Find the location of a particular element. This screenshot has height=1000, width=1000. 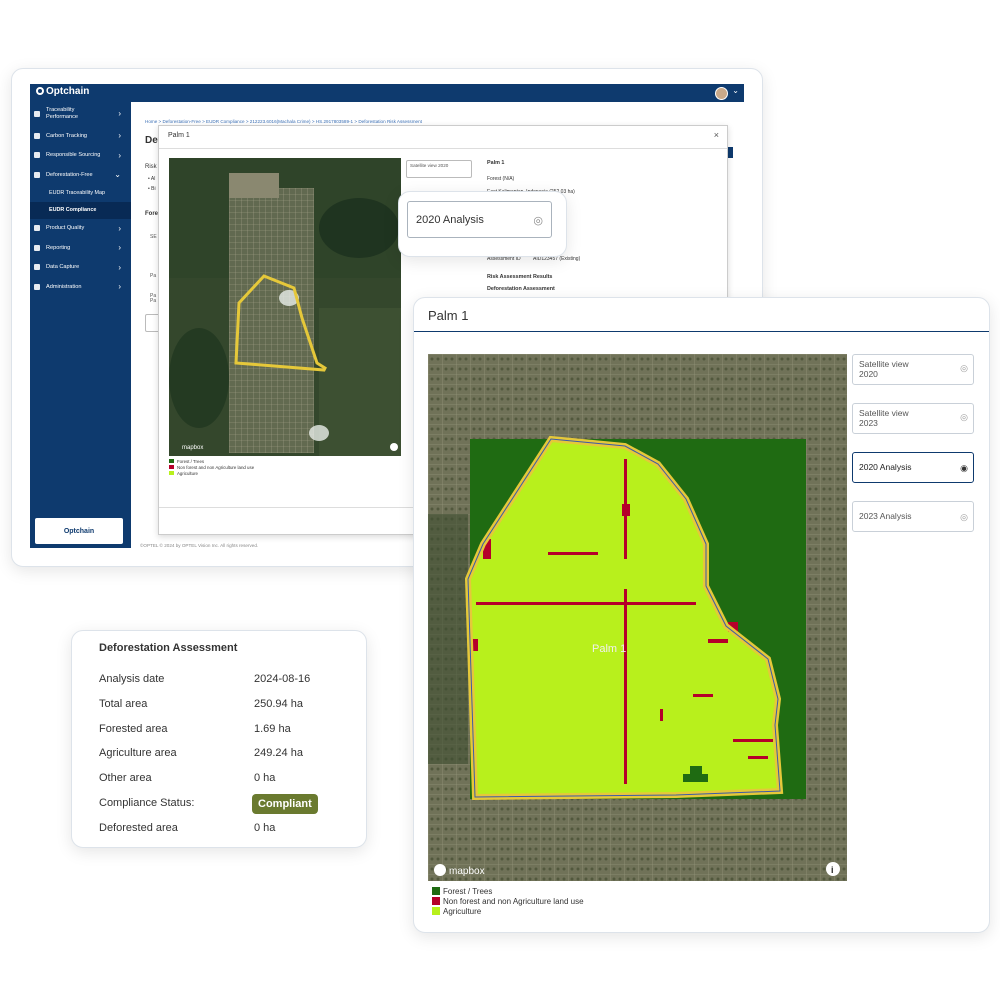

top-bar: Optchain ⌄ is located at coordinates (387, 93).